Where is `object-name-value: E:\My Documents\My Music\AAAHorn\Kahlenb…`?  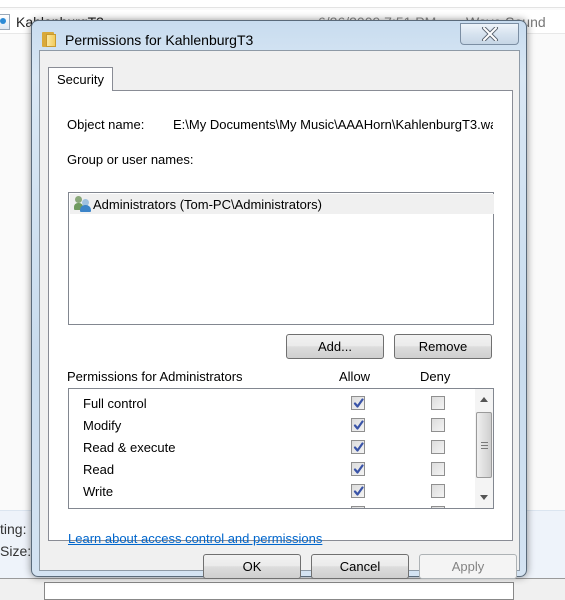 object-name-value: E:\My Documents\My Music\AAAHorn\Kahlenb… is located at coordinates (333, 124).